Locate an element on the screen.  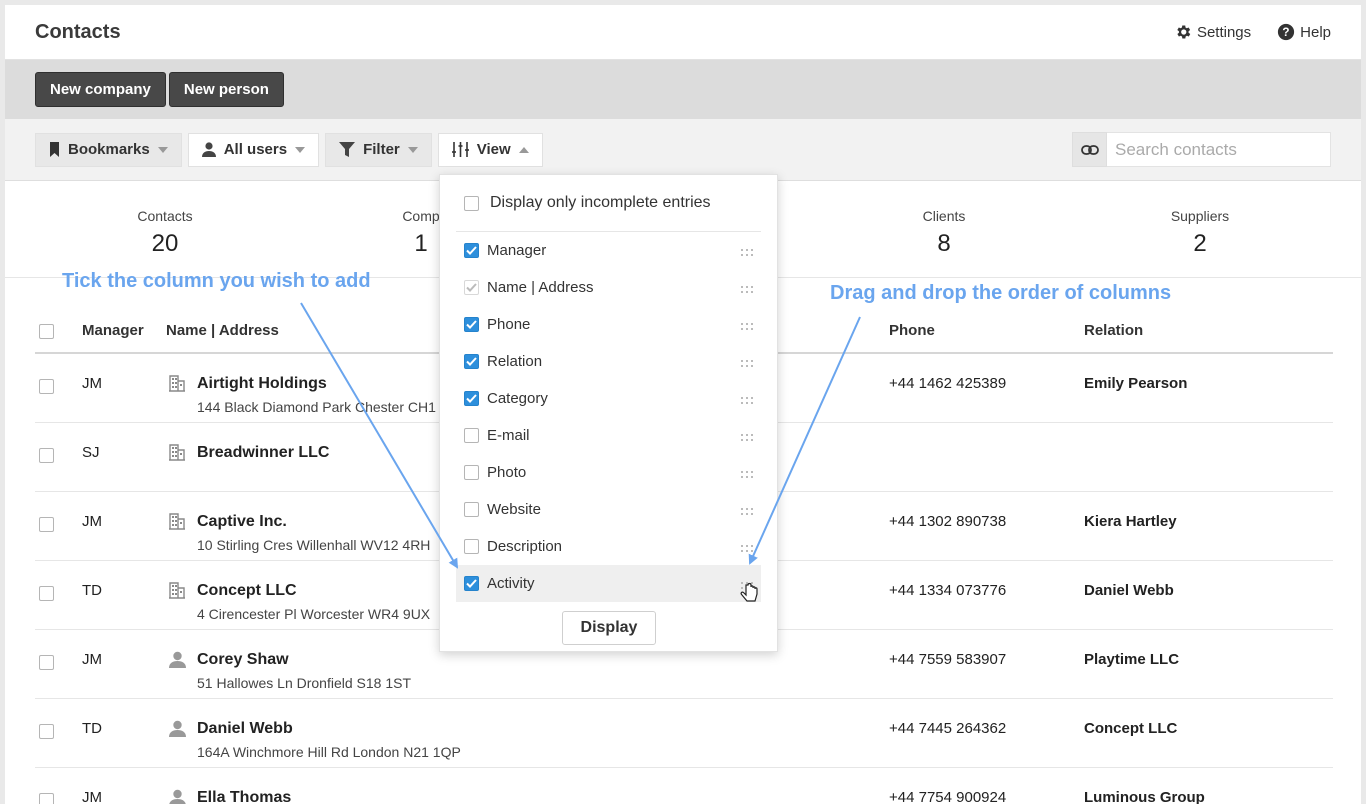
bookmarks-button: Bookmarks is located at coordinates (108, 149).